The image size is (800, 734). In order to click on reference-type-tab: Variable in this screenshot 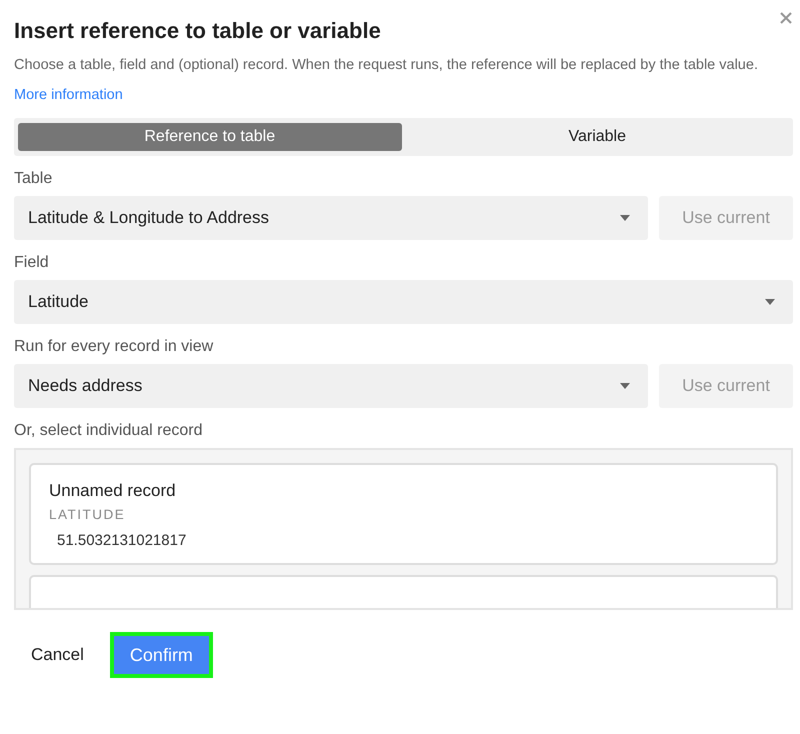, I will do `click(597, 137)`.